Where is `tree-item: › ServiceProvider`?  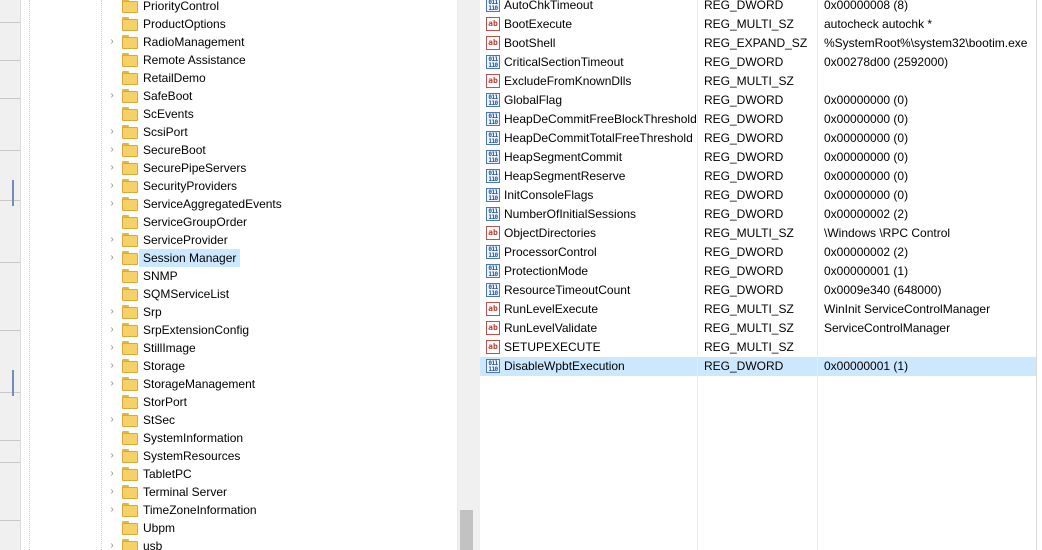
tree-item: › ServiceProvider is located at coordinates (239, 240).